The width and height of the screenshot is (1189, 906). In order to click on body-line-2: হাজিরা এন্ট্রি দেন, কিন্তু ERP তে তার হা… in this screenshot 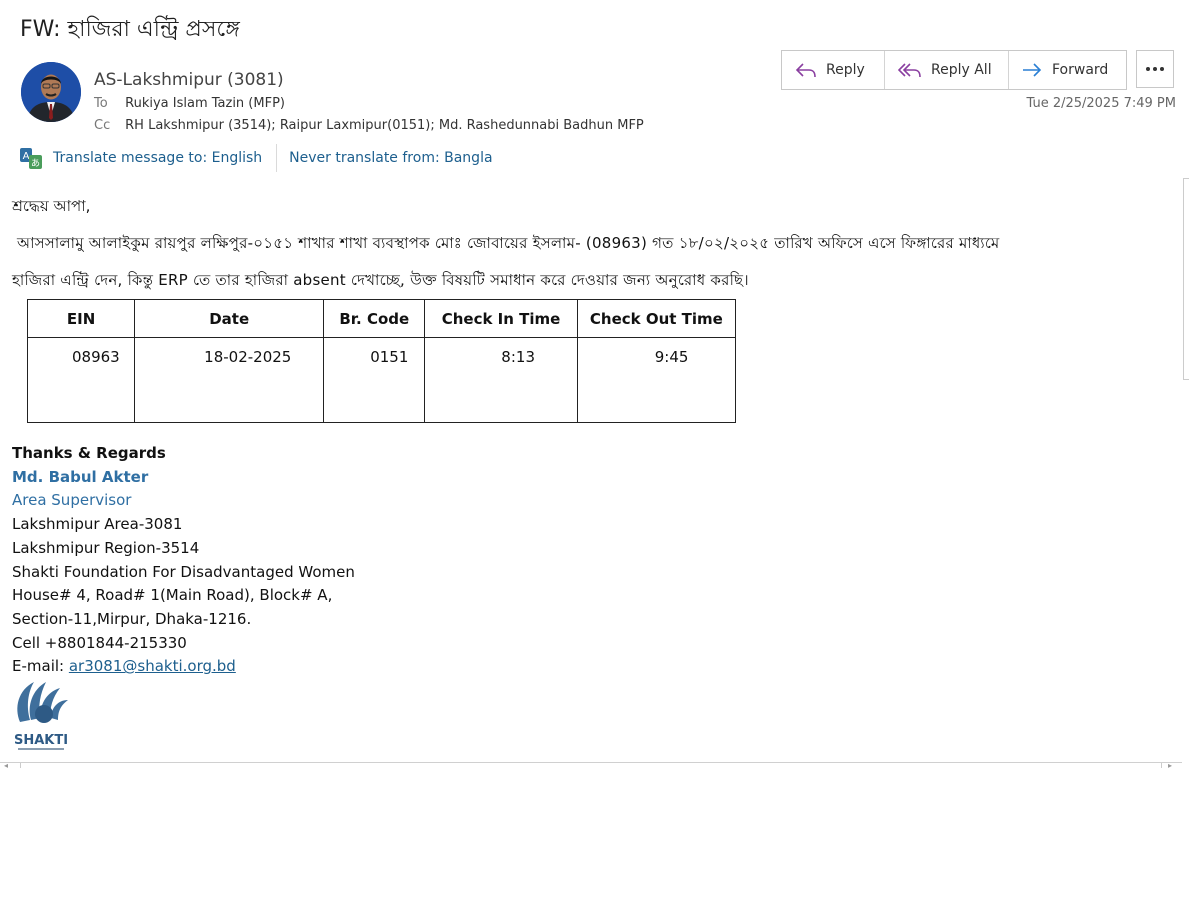, I will do `click(380, 280)`.